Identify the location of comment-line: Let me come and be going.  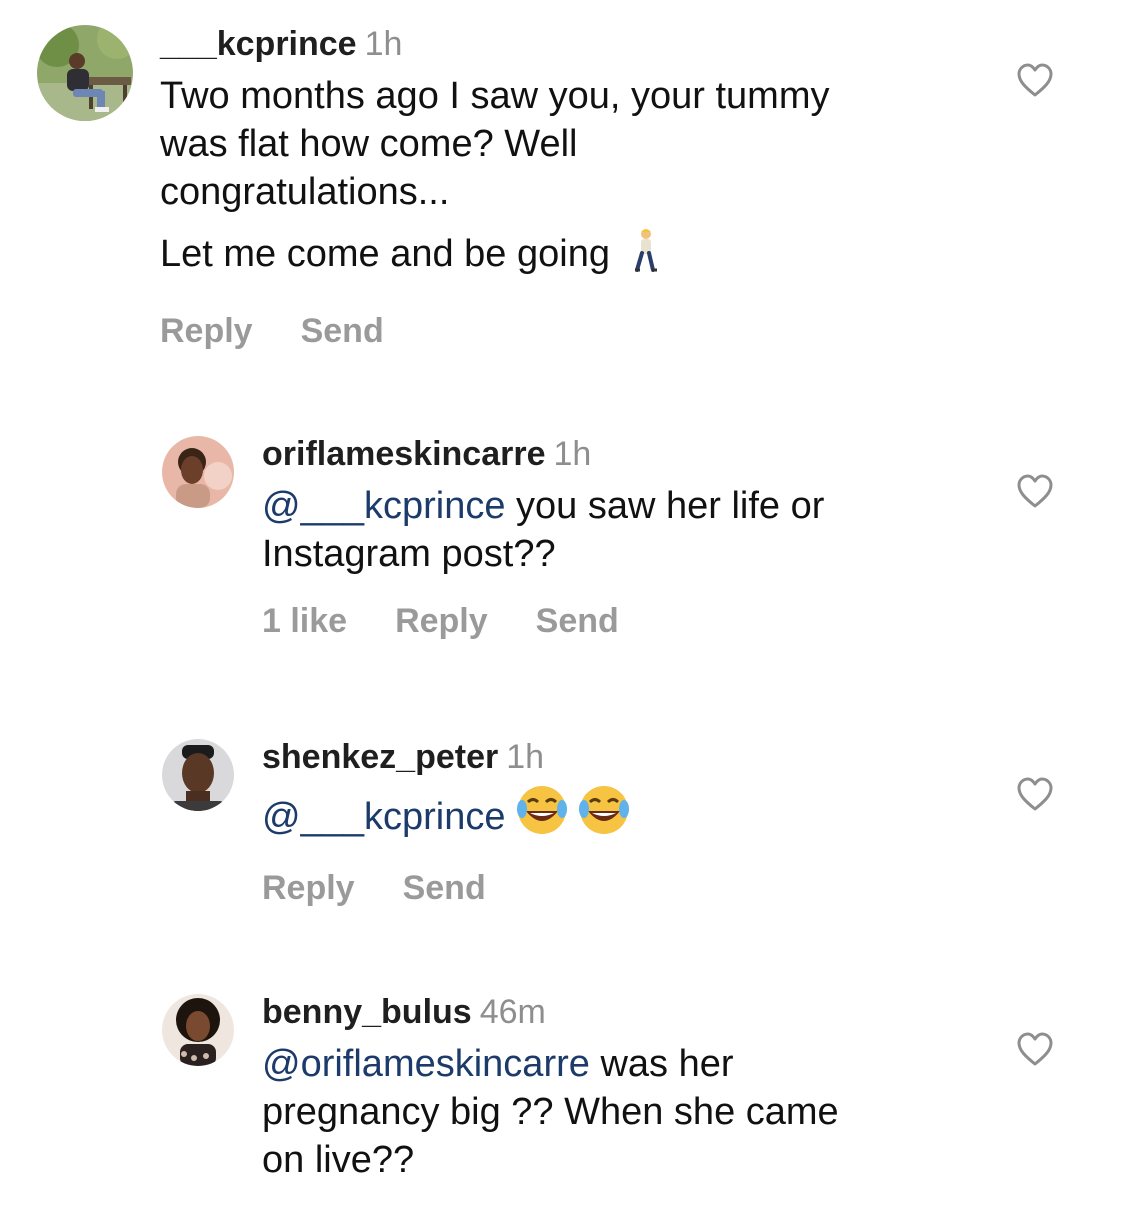
(580, 256).